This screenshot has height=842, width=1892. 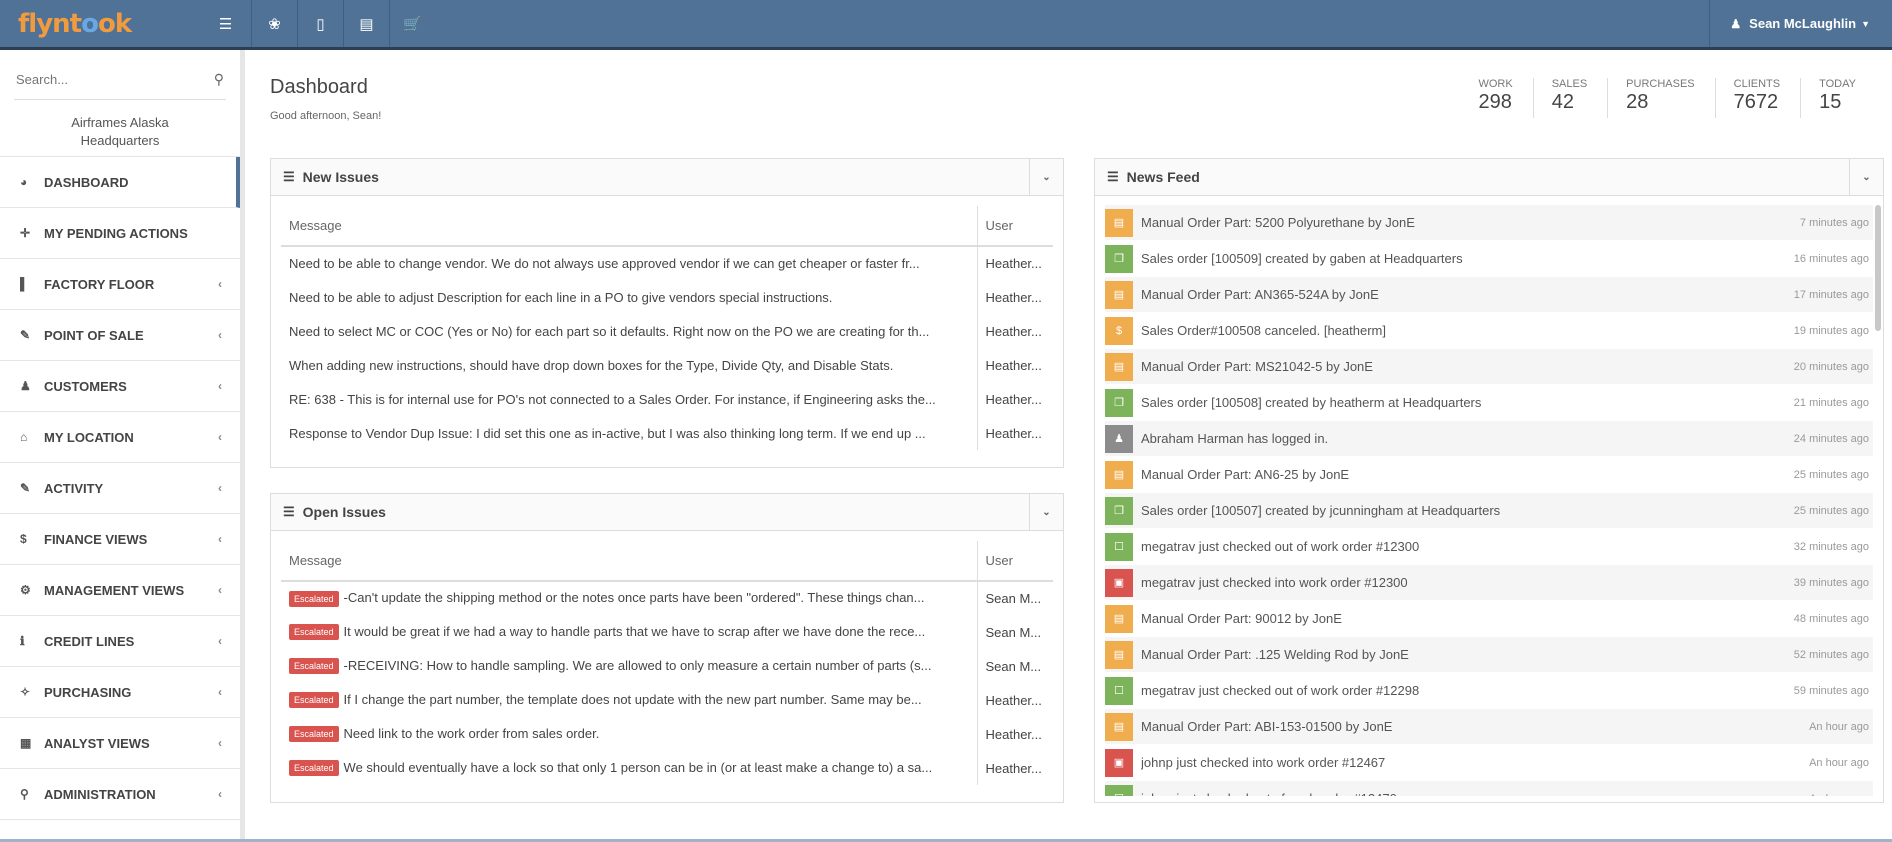 What do you see at coordinates (1803, 23) in the screenshot?
I see `user-name: Sean McLaughlin` at bounding box center [1803, 23].